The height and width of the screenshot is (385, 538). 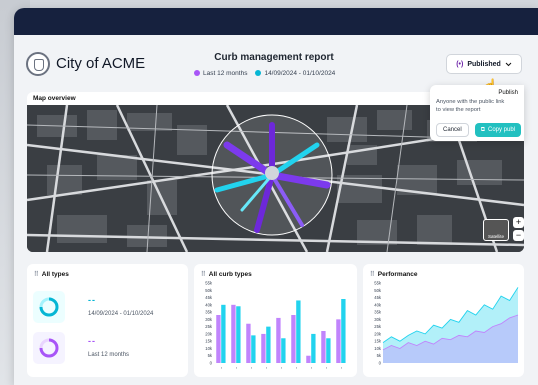 I want to click on legend-item: 14/09/2024 - 01/10/2024, so click(x=295, y=73).